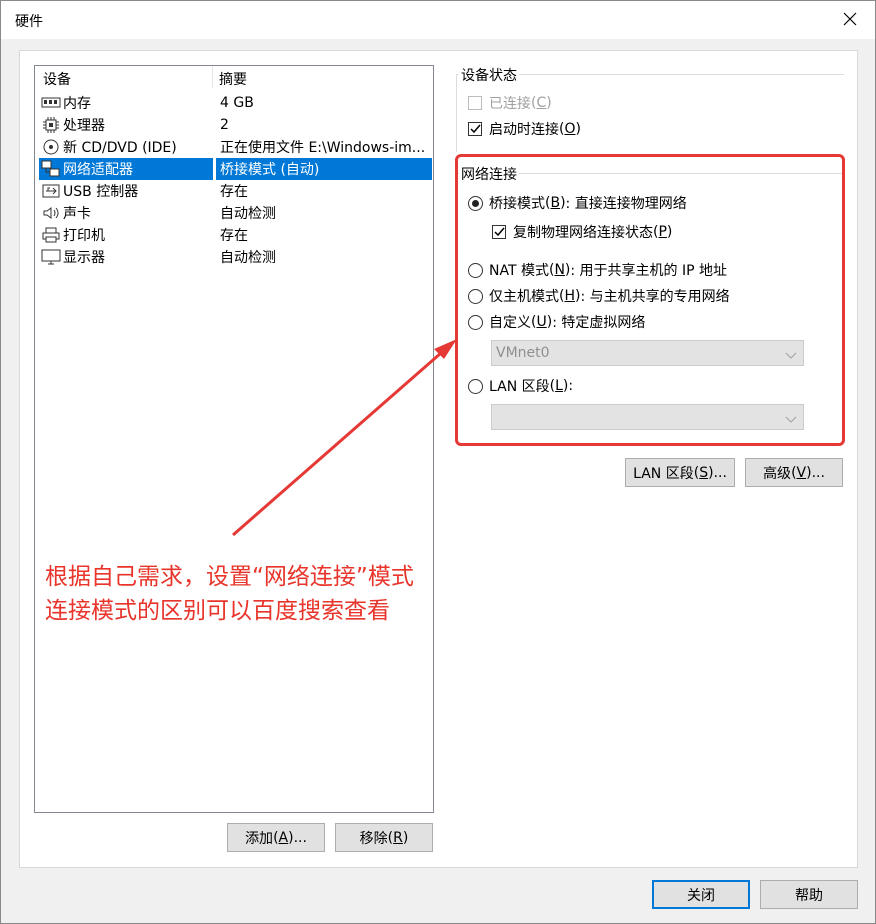 The image size is (876, 924). I want to click on annotation-line-2: 连接模式的区别可以百度搜索查看, so click(217, 611).